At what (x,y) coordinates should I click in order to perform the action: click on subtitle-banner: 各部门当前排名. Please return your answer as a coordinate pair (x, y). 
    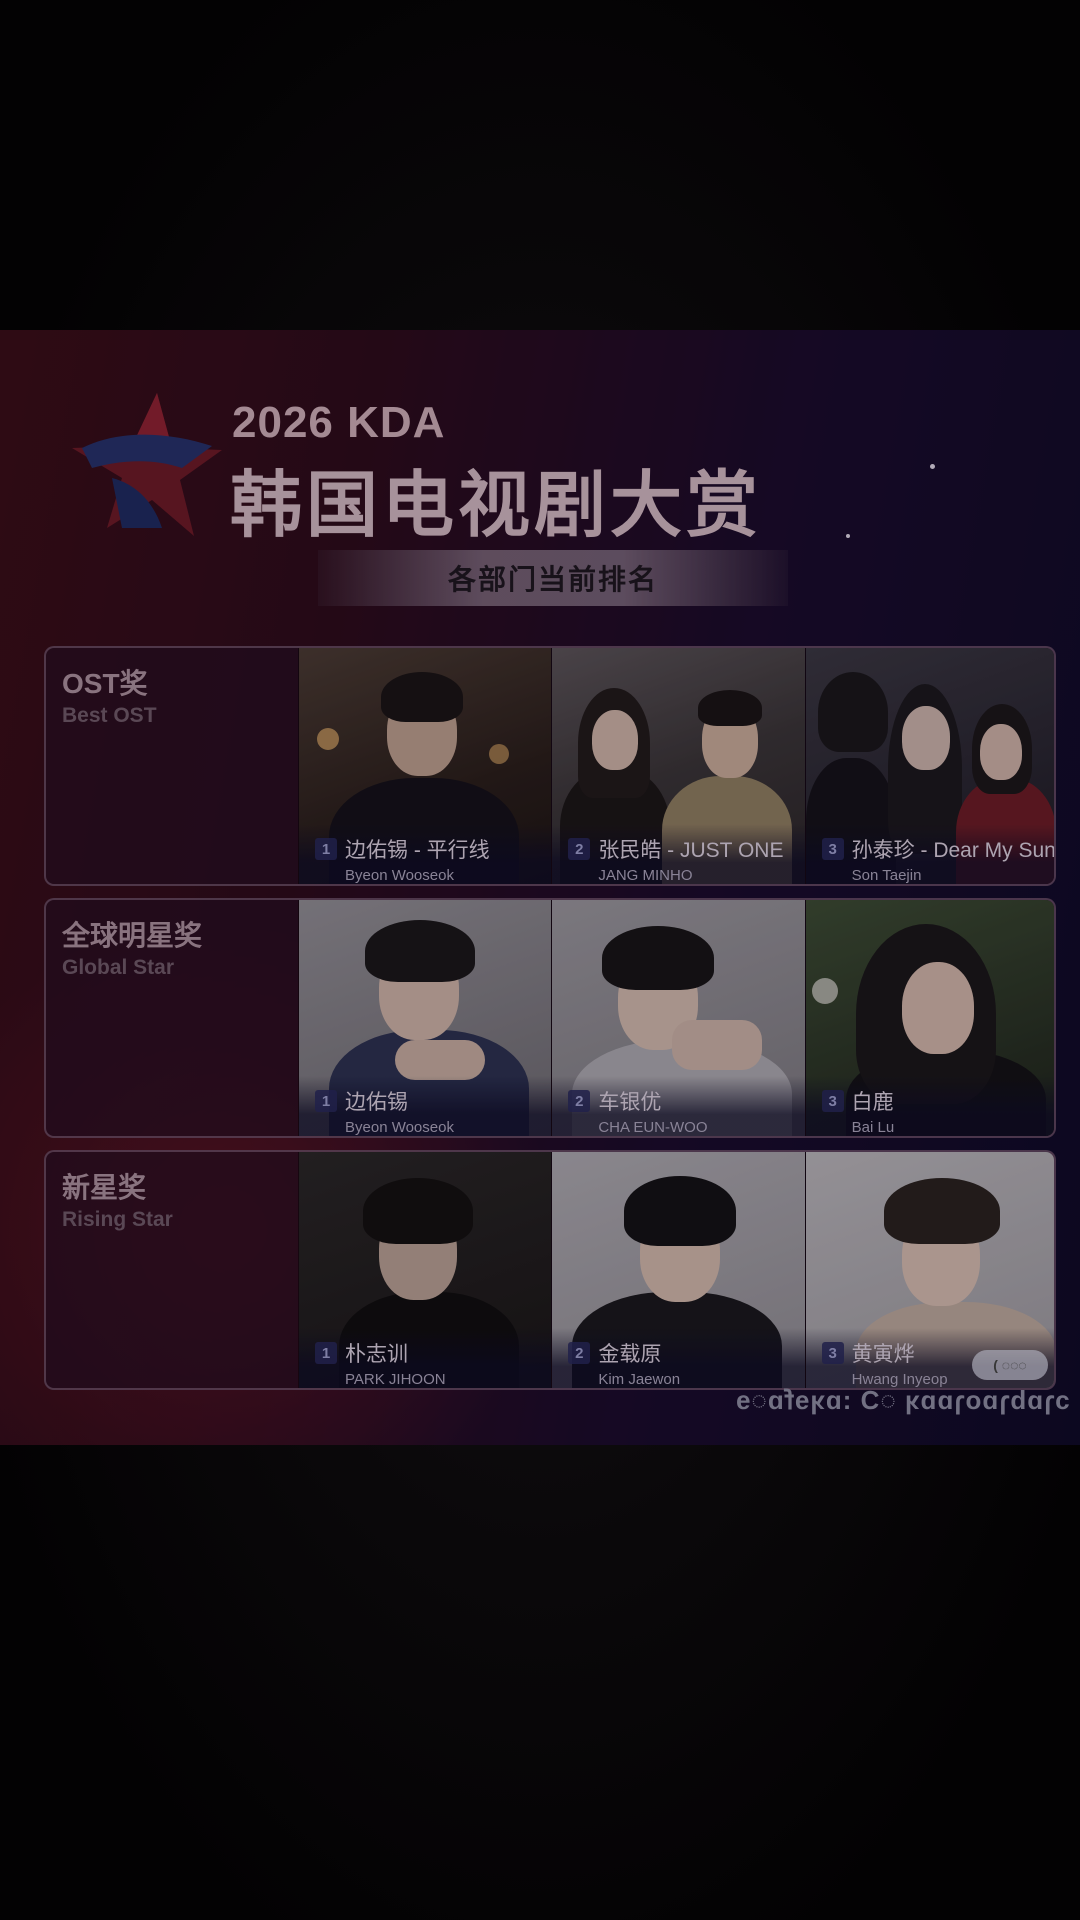
    Looking at the image, I should click on (553, 578).